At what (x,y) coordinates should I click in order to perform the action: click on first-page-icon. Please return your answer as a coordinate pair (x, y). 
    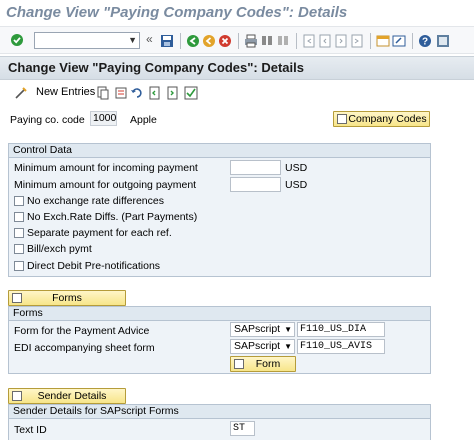
    Looking at the image, I should click on (309, 41).